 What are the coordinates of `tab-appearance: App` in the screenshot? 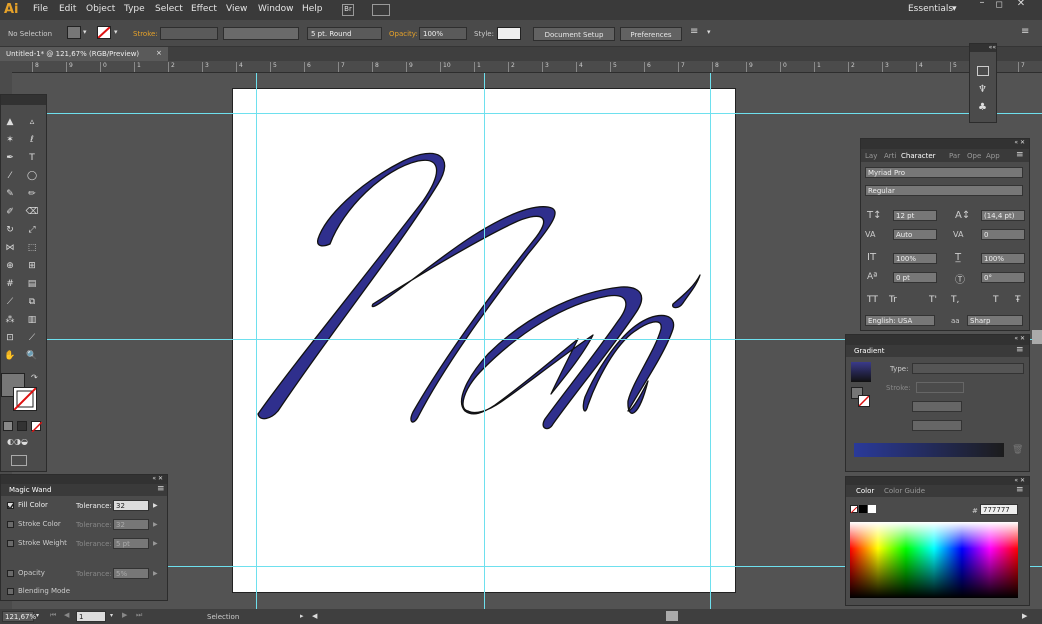 It's located at (993, 156).